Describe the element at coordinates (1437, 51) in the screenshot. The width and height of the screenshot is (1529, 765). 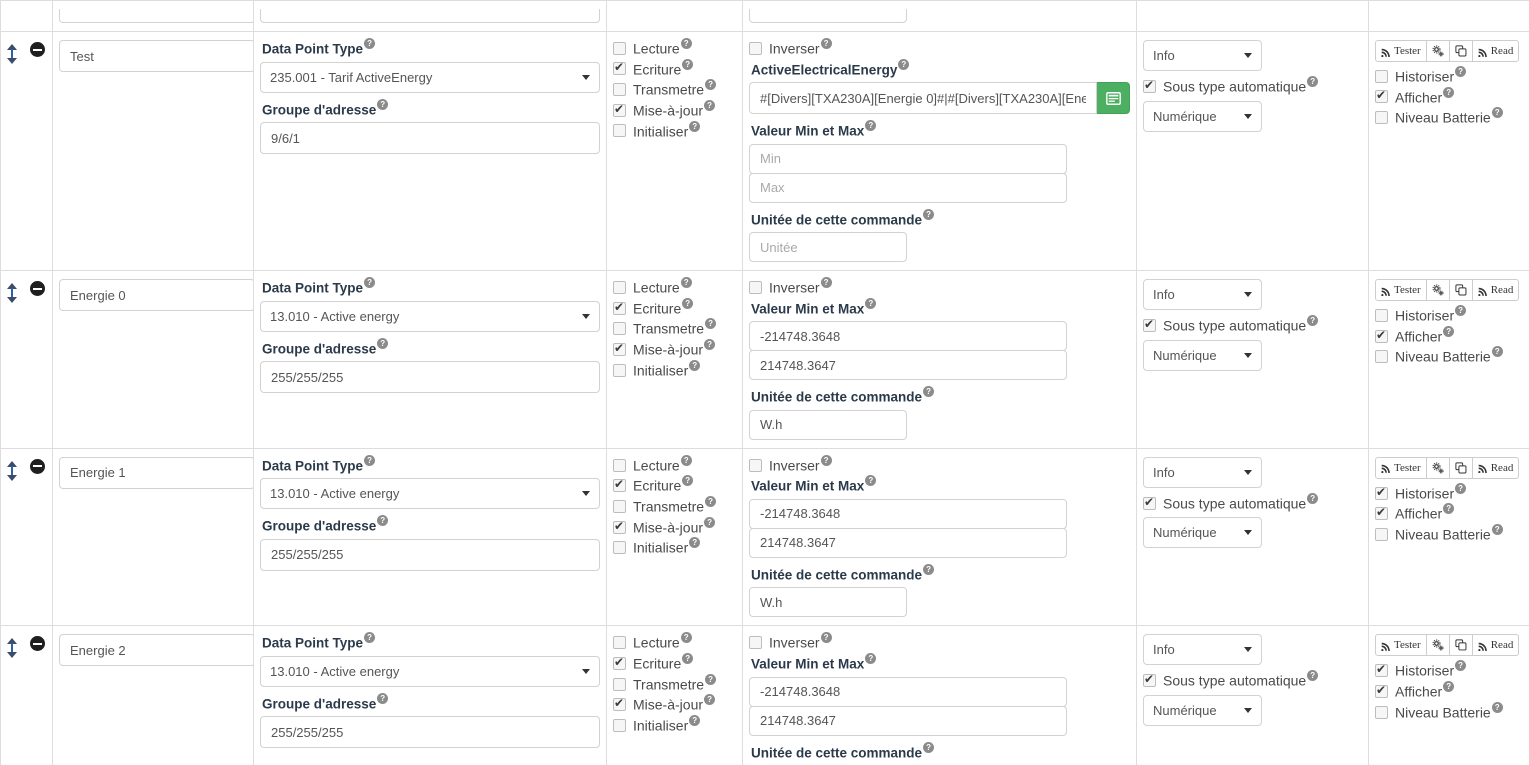
I see `configure-button` at that location.